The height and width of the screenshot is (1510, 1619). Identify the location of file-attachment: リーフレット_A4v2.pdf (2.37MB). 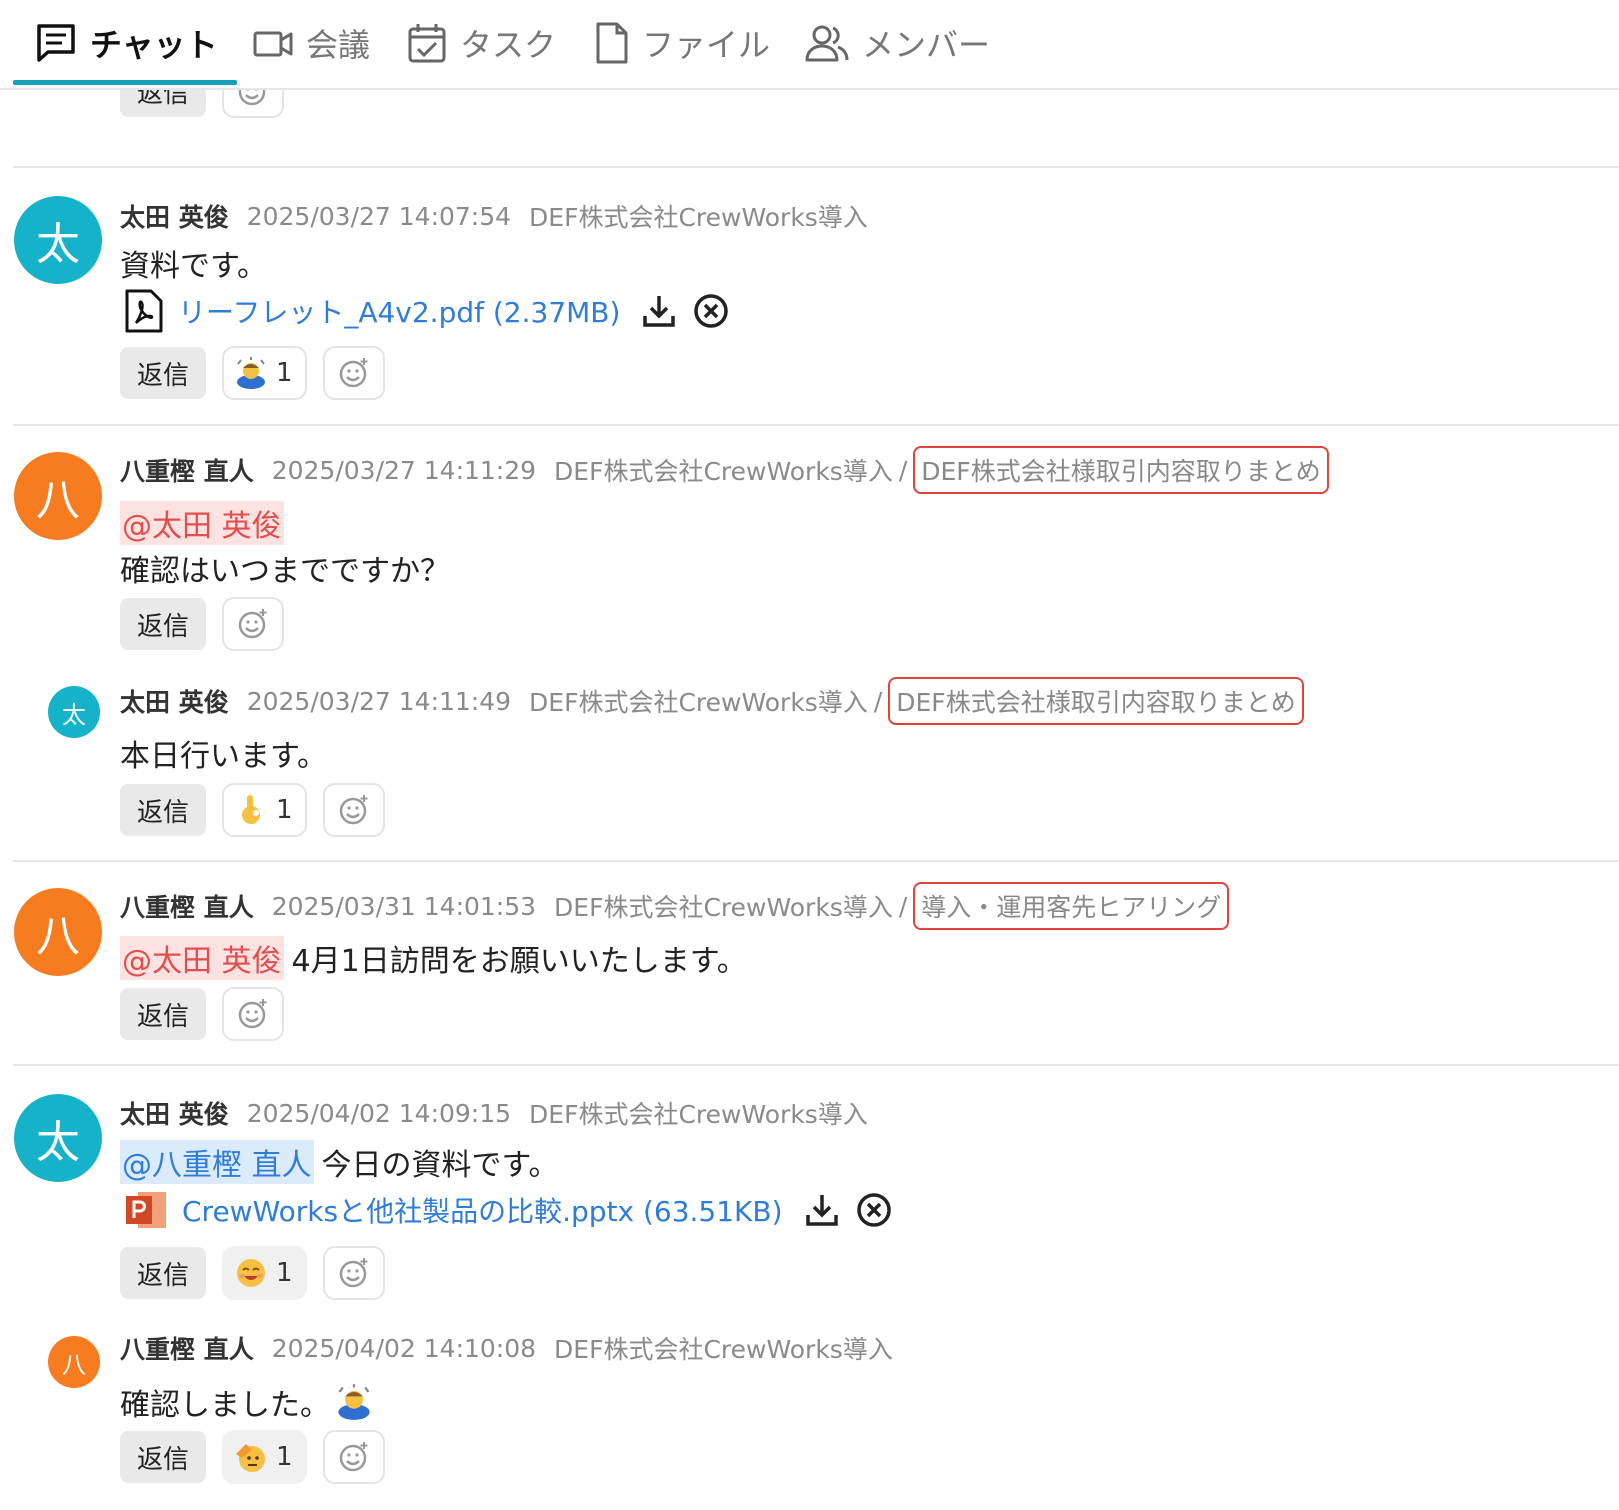
(427, 311).